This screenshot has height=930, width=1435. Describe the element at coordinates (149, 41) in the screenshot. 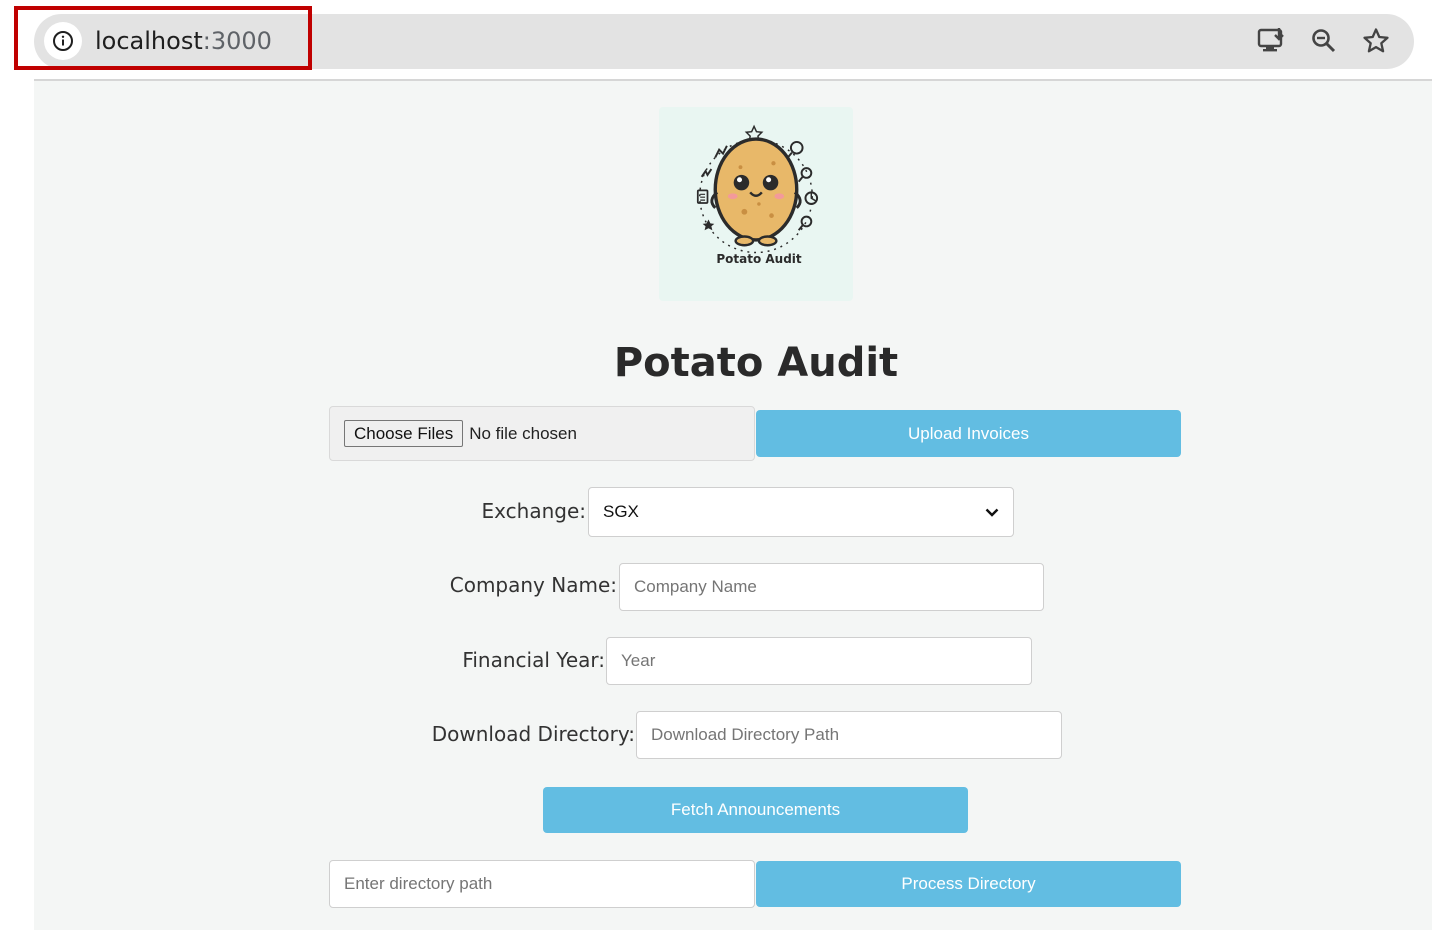

I see `url-host: localhost` at that location.